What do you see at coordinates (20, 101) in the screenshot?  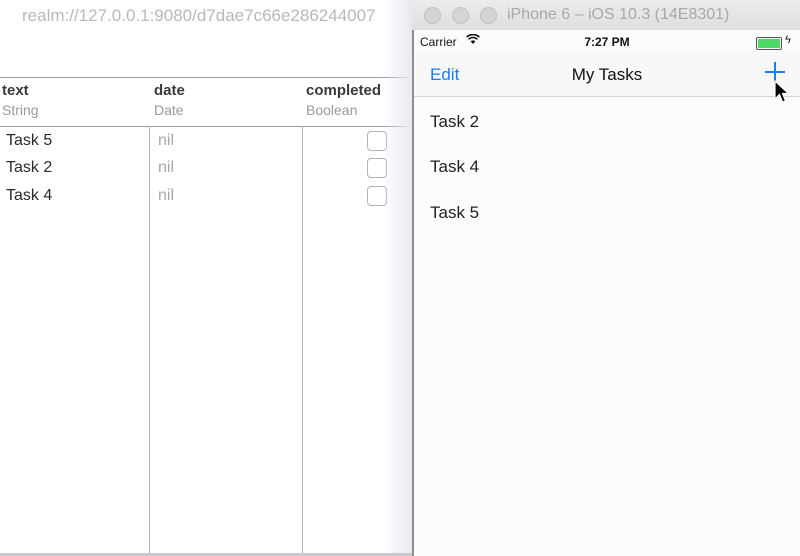 I see `column-header-text: text String` at bounding box center [20, 101].